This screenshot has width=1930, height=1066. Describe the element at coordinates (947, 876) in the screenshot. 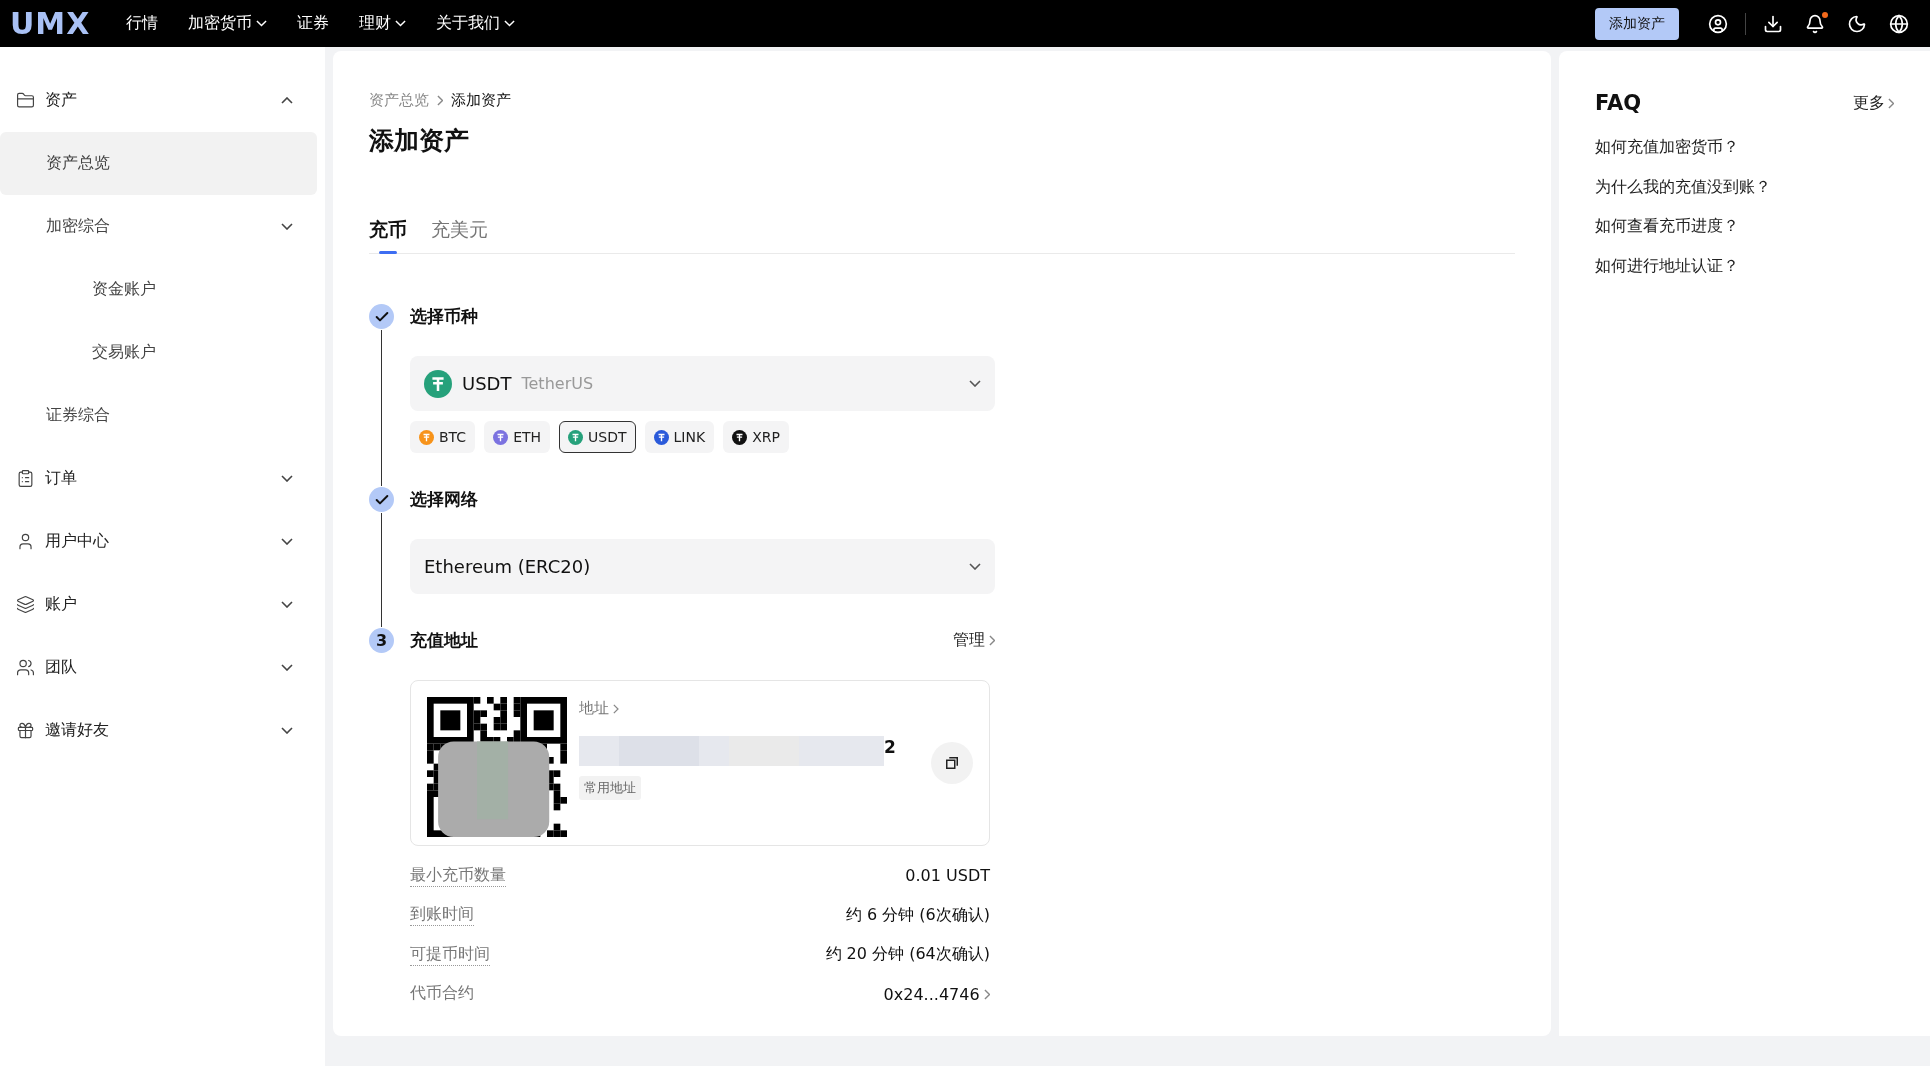

I see `detail-value: 0.01 USDT` at that location.